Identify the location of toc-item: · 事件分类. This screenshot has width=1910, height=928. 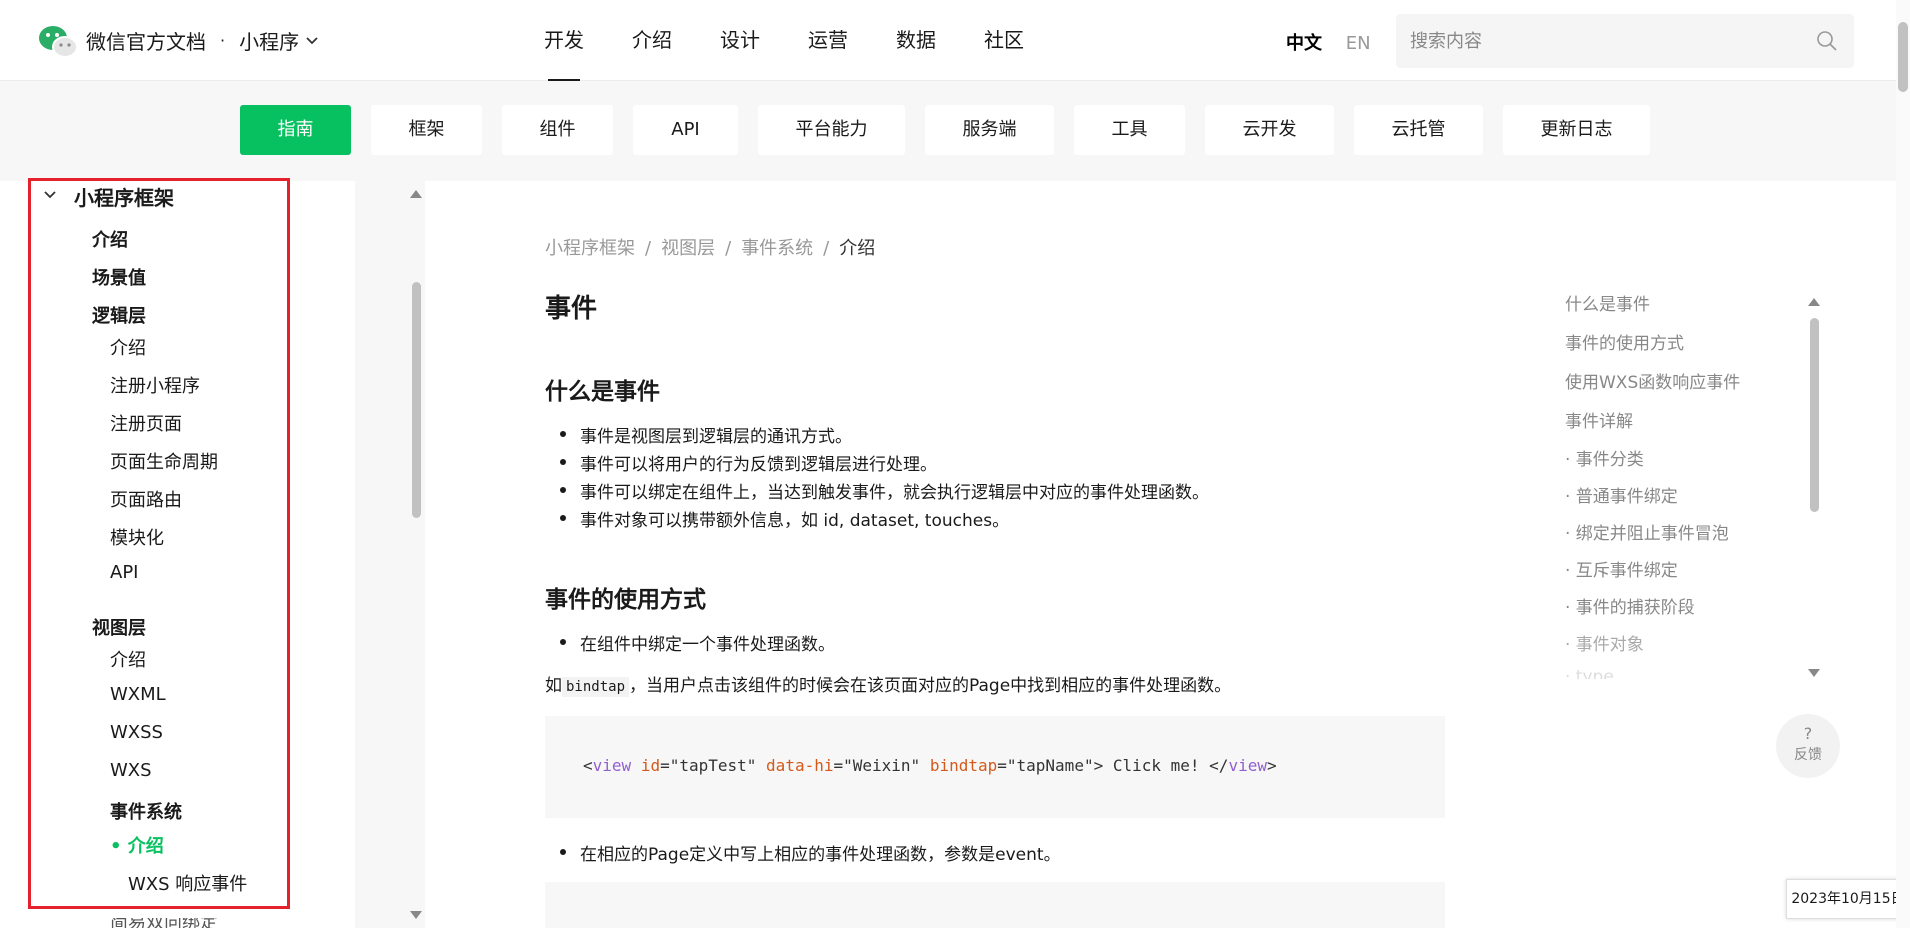
(1604, 457).